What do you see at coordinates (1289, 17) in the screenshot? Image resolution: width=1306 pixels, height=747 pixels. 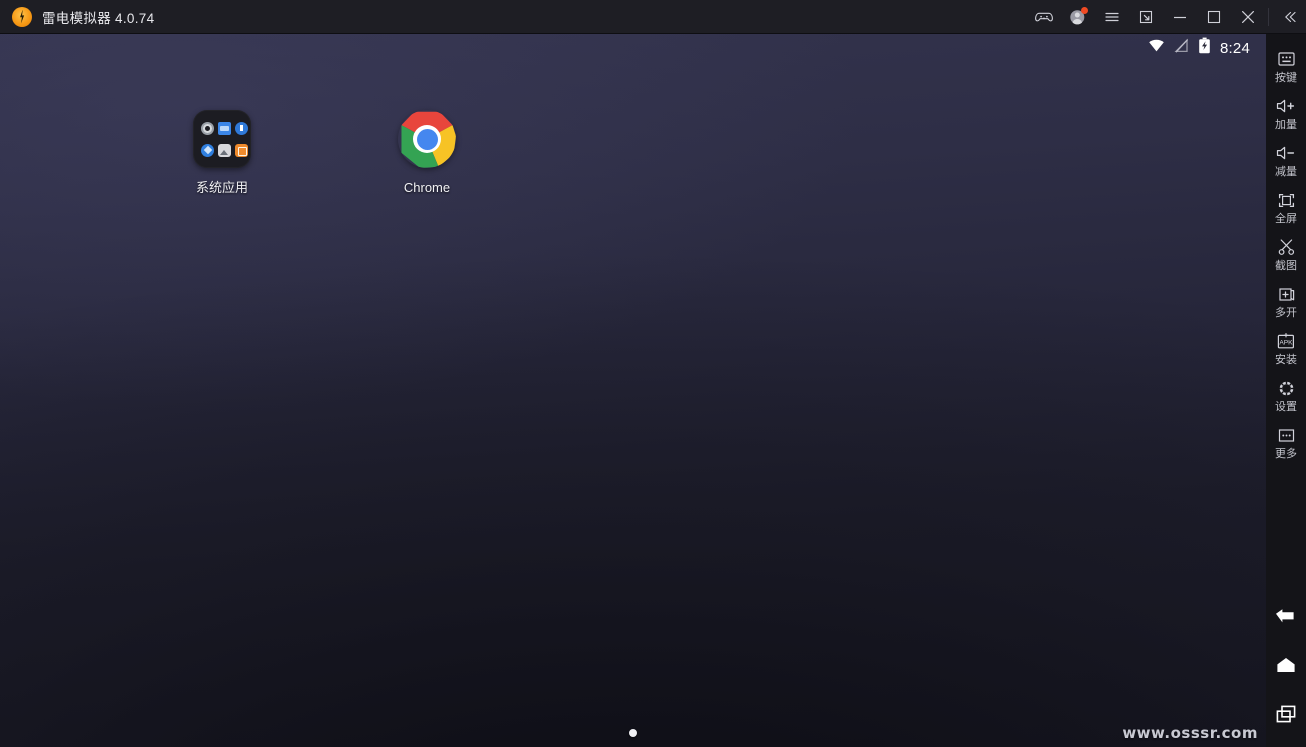 I see `collapse-icon` at bounding box center [1289, 17].